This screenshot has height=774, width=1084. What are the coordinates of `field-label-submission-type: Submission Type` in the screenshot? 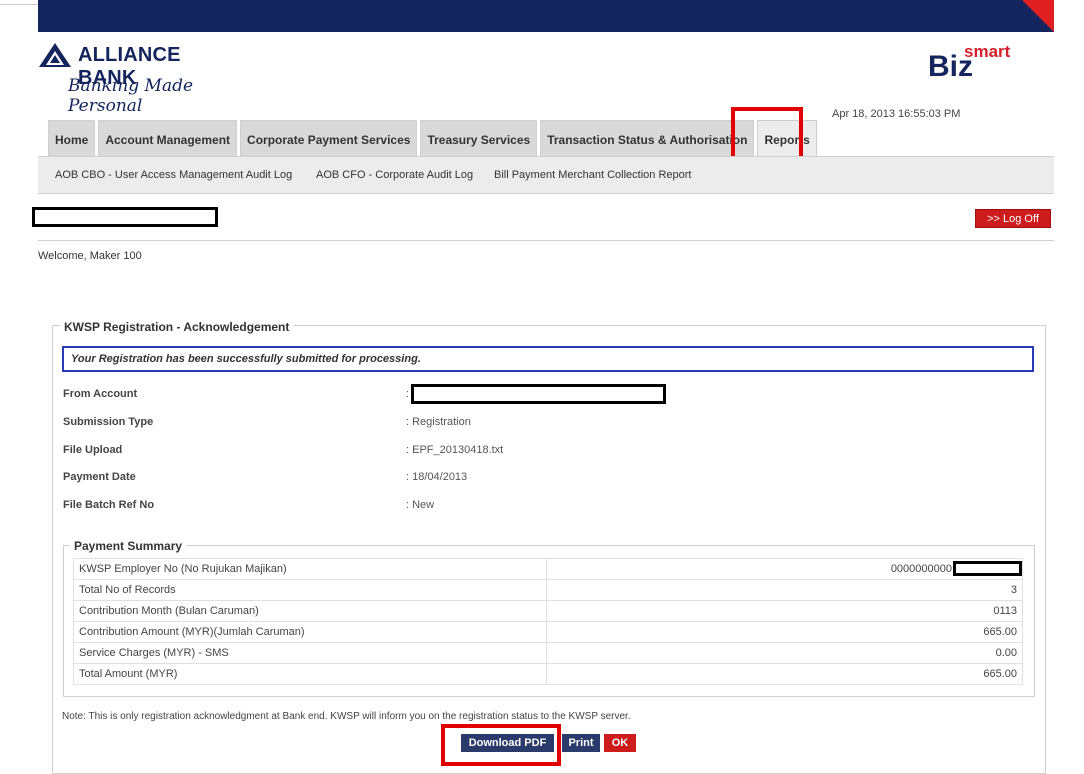 It's located at (108, 422).